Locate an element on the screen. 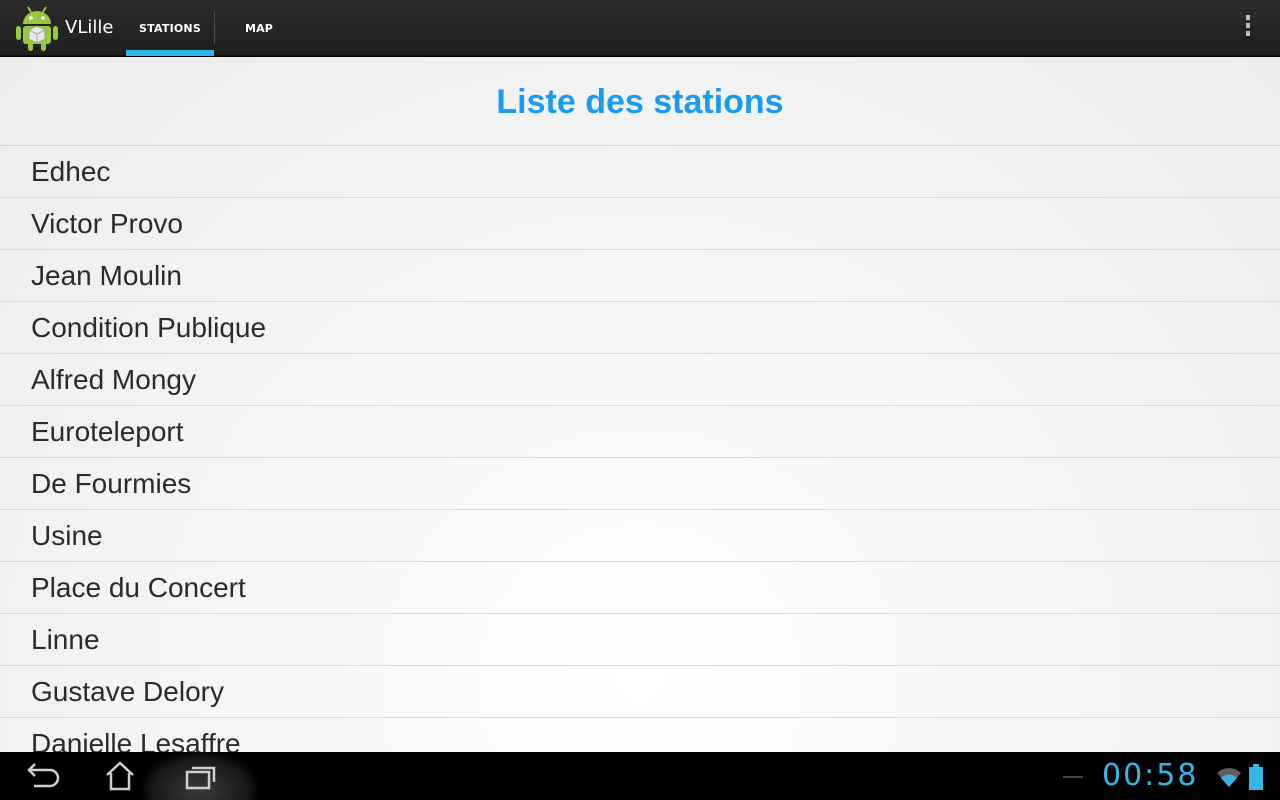 Image resolution: width=1280 pixels, height=800 pixels. list-item: Jean Moulin is located at coordinates (640, 276).